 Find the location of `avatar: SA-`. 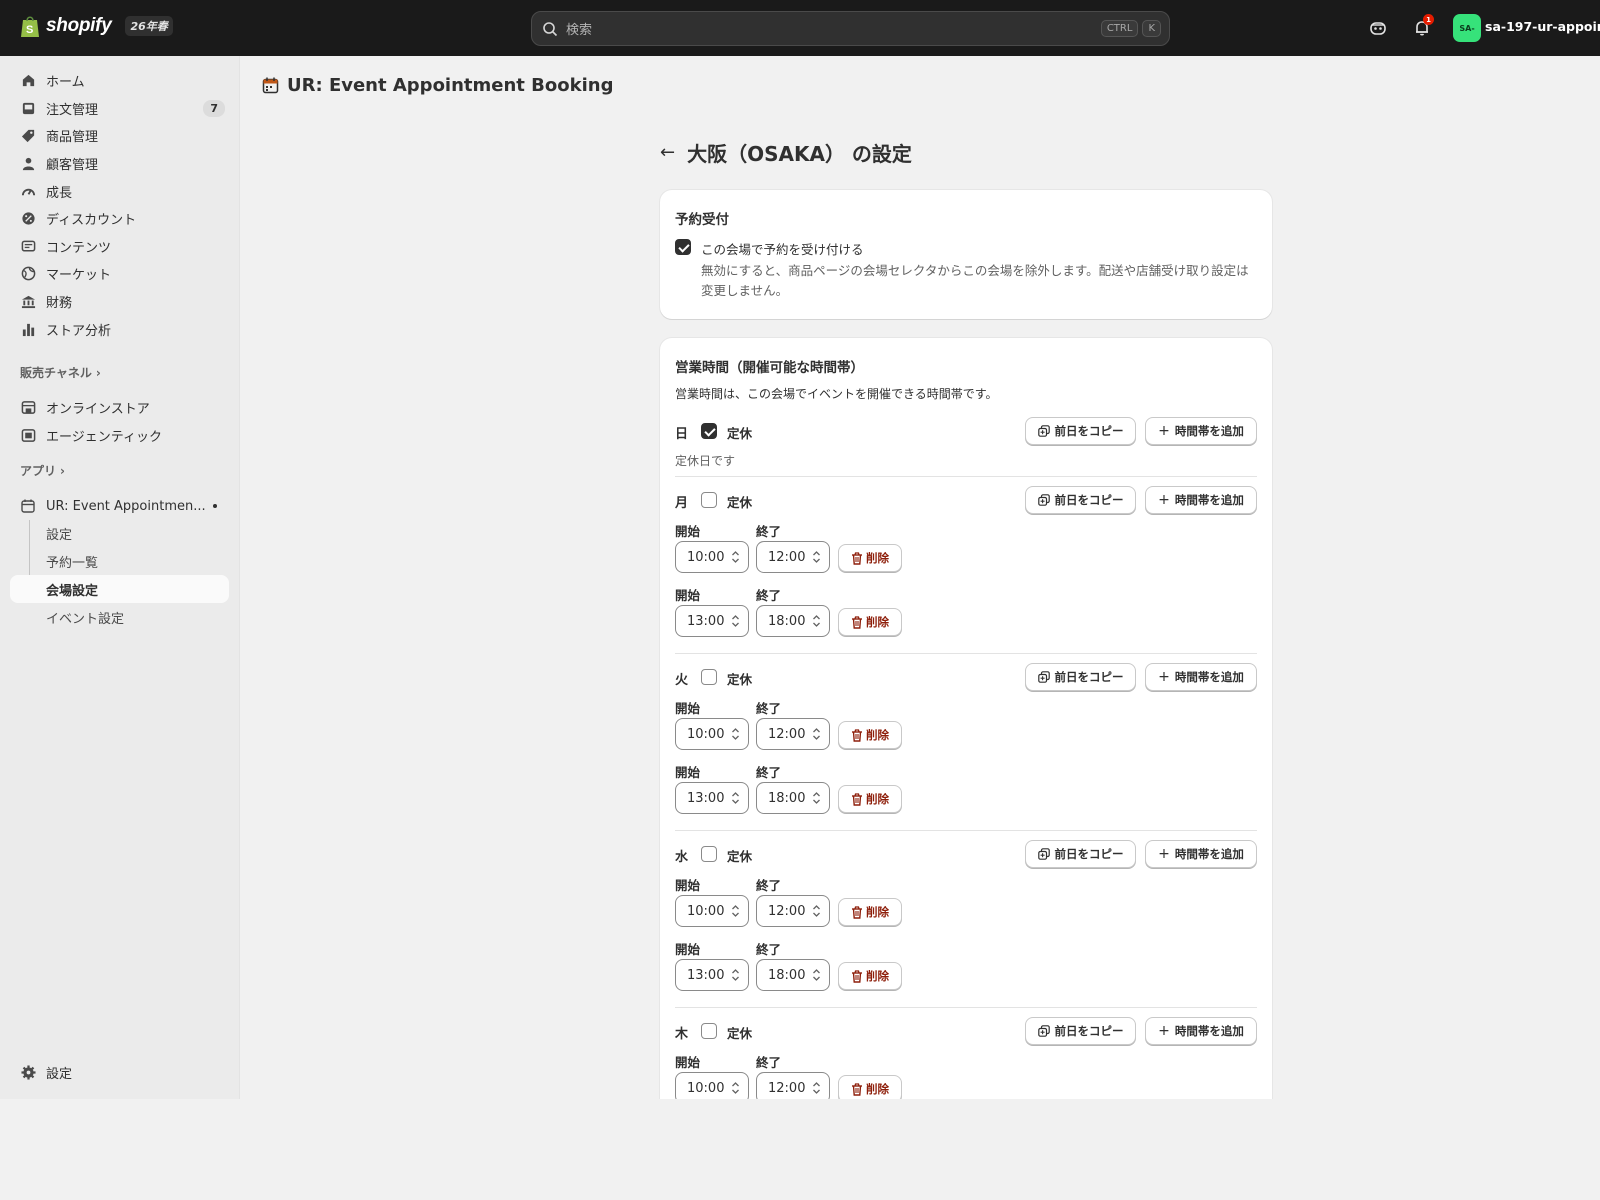

avatar: SA- is located at coordinates (1467, 28).